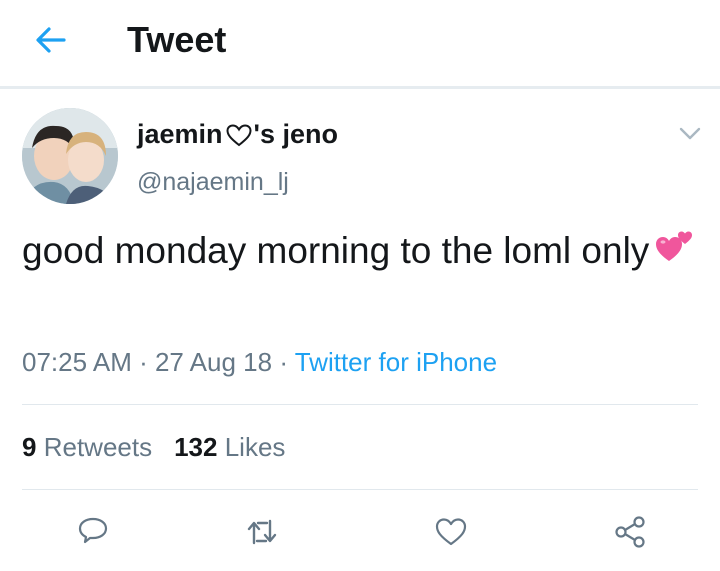 The width and height of the screenshot is (720, 571). Describe the element at coordinates (336, 250) in the screenshot. I see `tweet-text-content: good monday morning to the loml only` at that location.